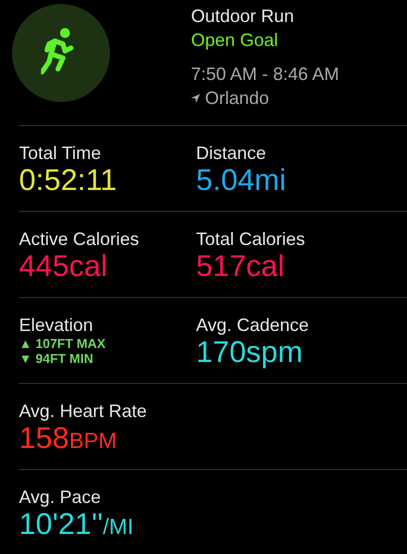 The height and width of the screenshot is (554, 407). What do you see at coordinates (249, 353) in the screenshot?
I see `metric-value: 170spm` at bounding box center [249, 353].